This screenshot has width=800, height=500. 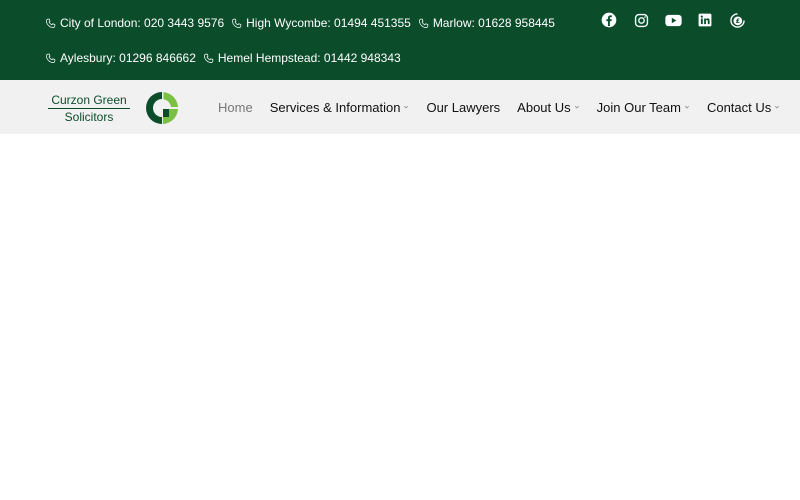 What do you see at coordinates (705, 20) in the screenshot?
I see `linkedin-icon` at bounding box center [705, 20].